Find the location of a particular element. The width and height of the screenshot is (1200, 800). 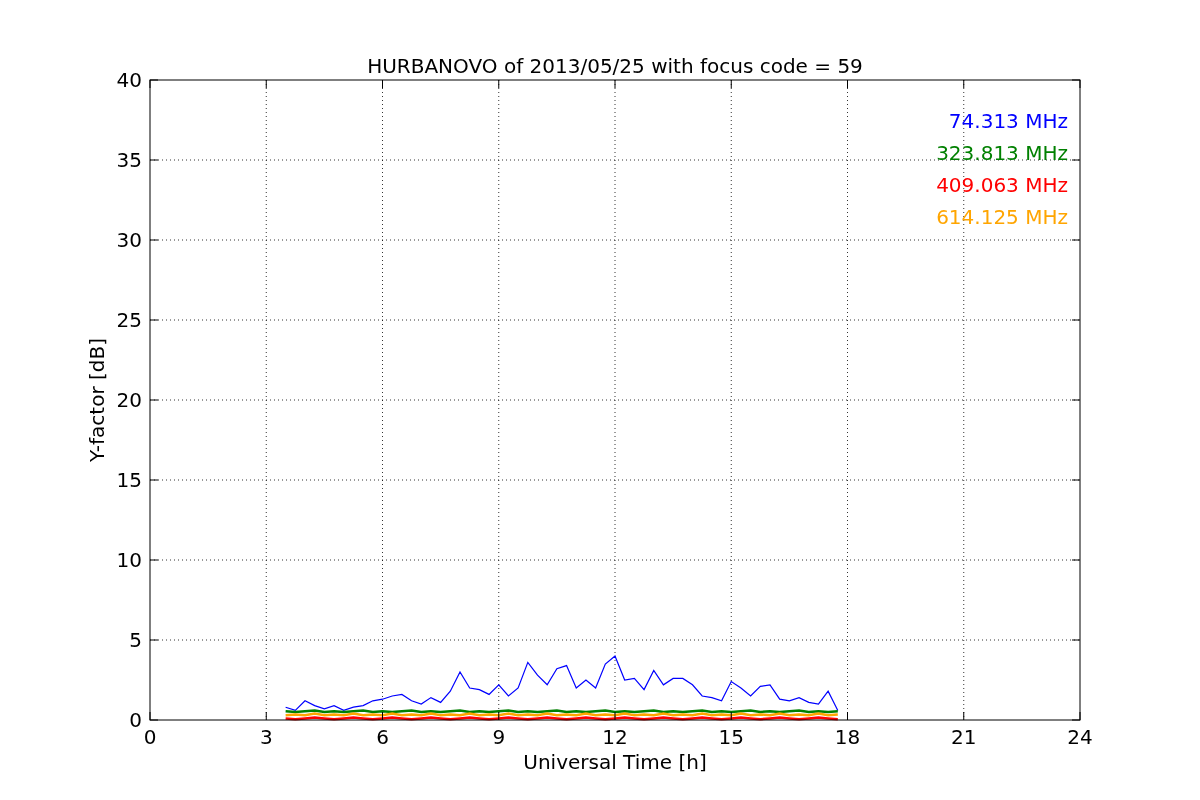

x-tick-label: 24 is located at coordinates (1080, 737).